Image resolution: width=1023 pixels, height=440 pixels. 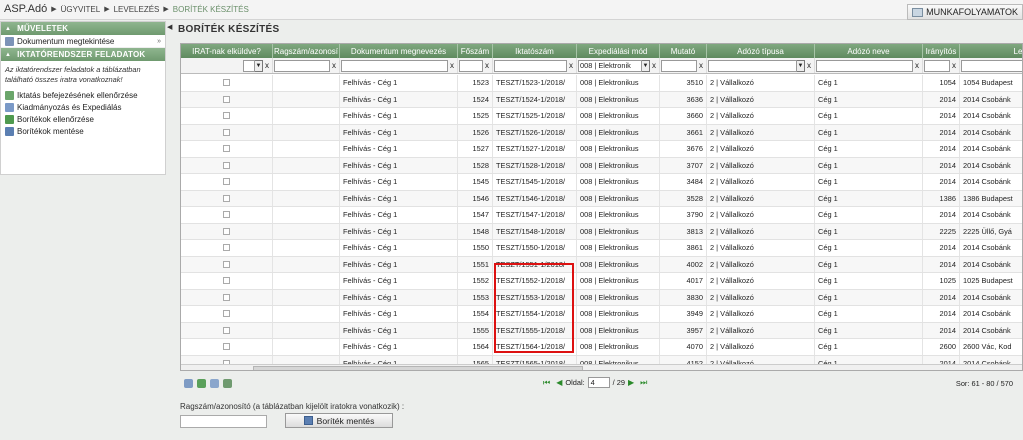 What do you see at coordinates (201, 383) in the screenshot?
I see `refresh-icon` at bounding box center [201, 383].